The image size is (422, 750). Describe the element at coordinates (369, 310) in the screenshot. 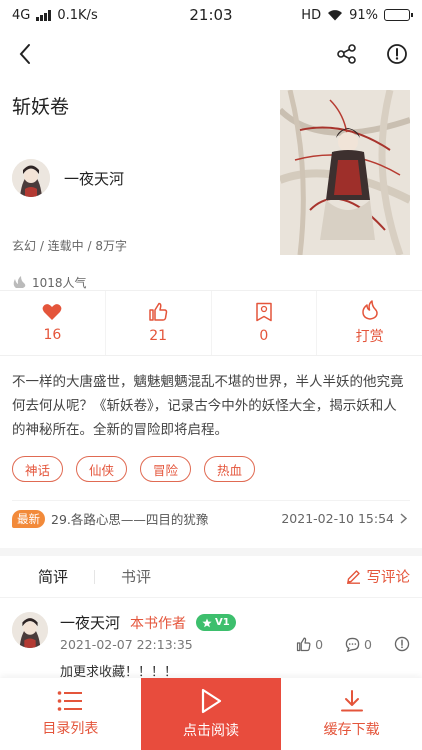

I see `flame-icon` at that location.